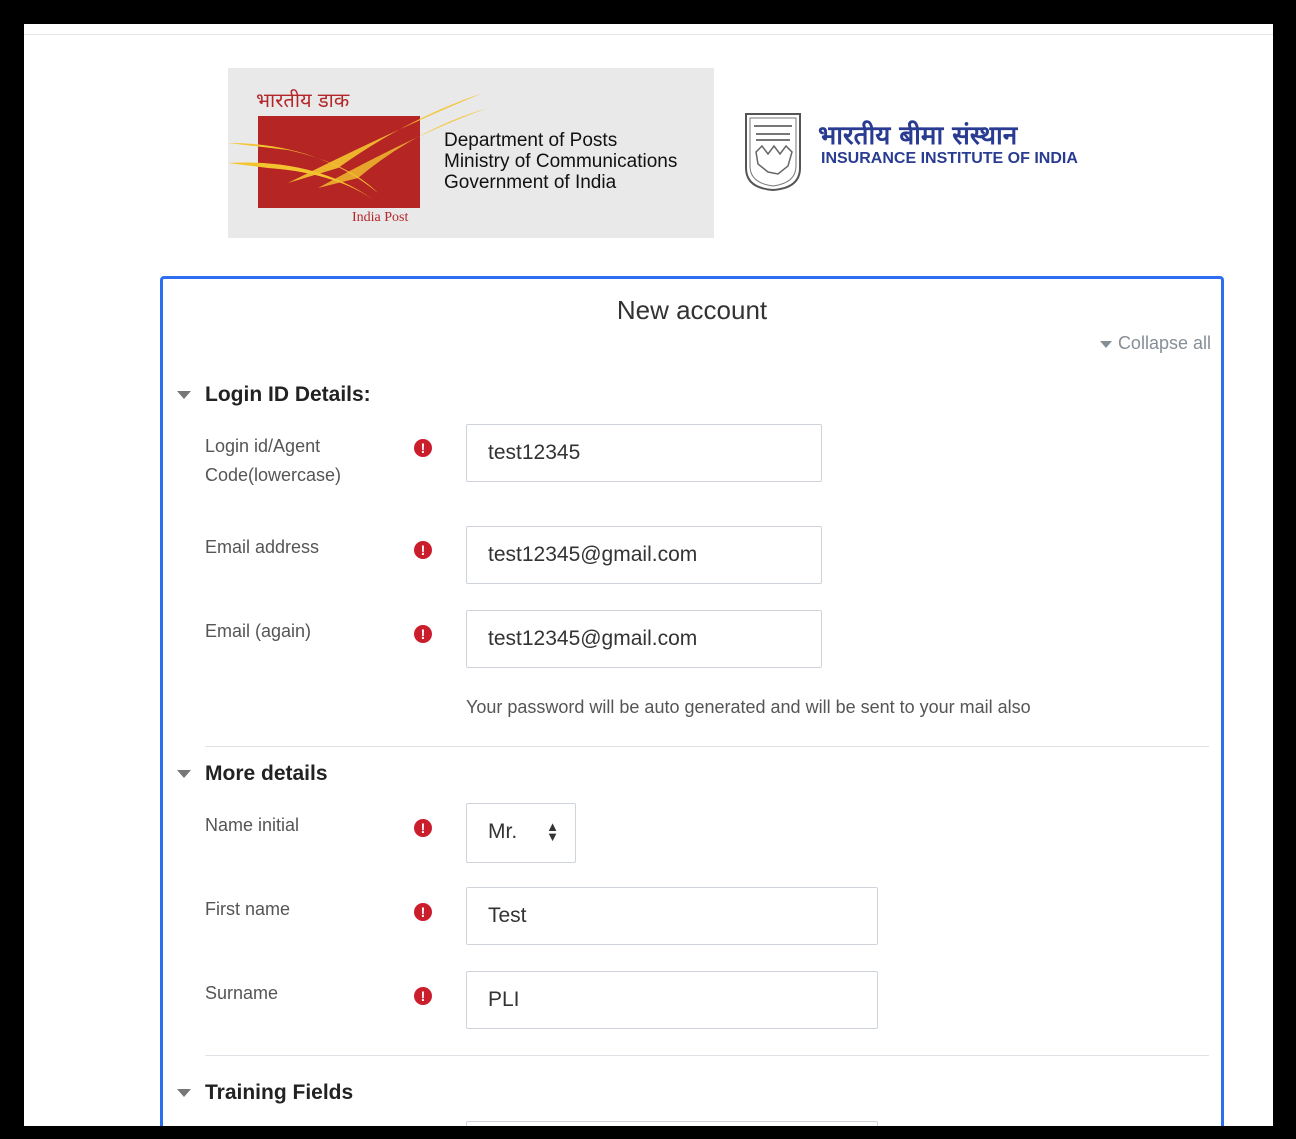 The width and height of the screenshot is (1296, 1139). I want to click on india-post-line-1: Department of Posts, so click(531, 140).